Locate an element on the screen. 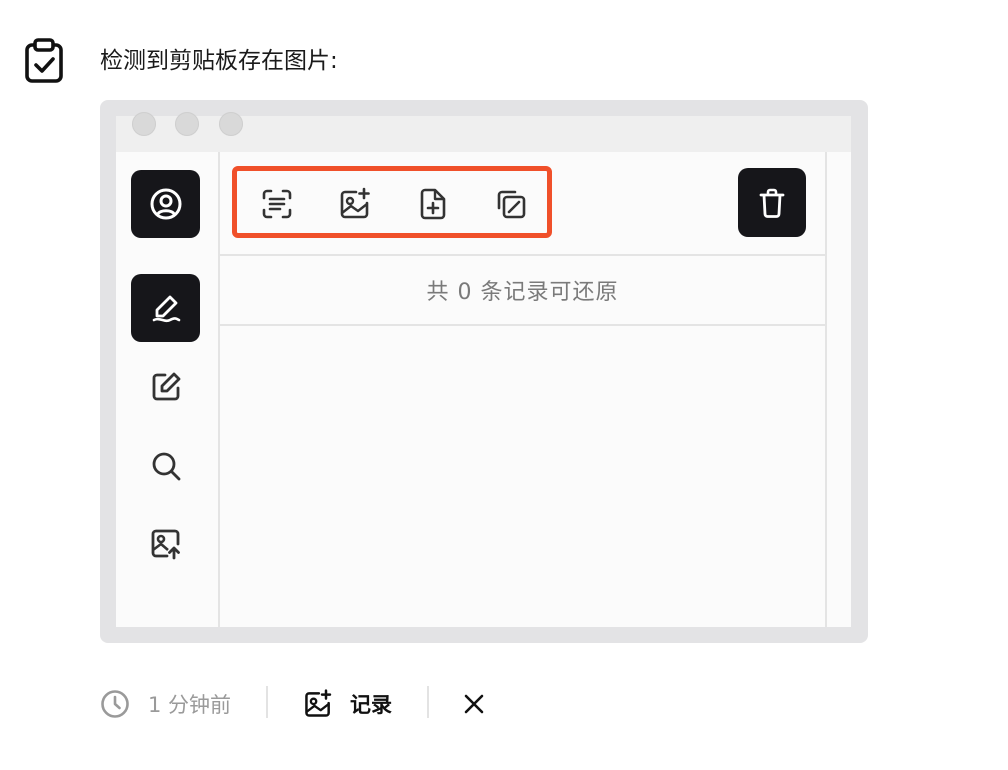 Image resolution: width=1008 pixels, height=770 pixels. highlighted-tool-group is located at coordinates (392, 202).